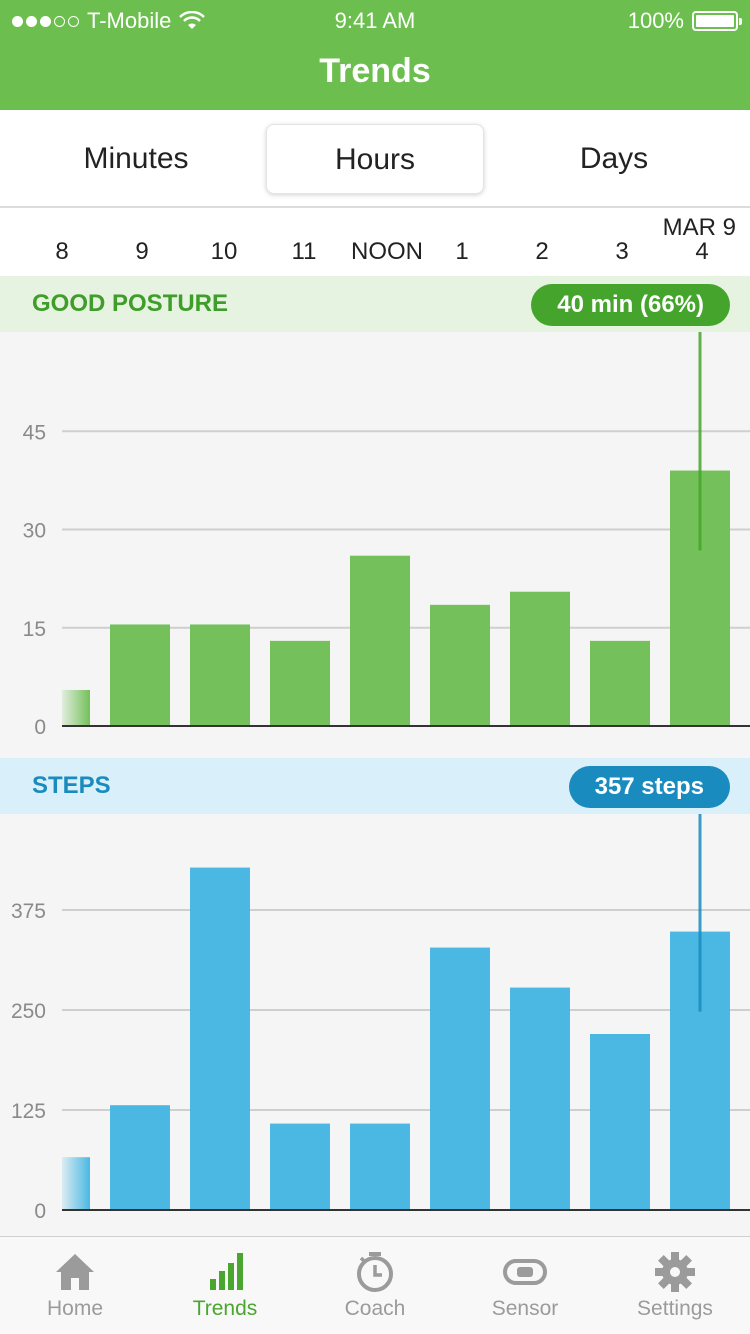  Describe the element at coordinates (142, 251) in the screenshot. I see `time-tick: 9` at that location.